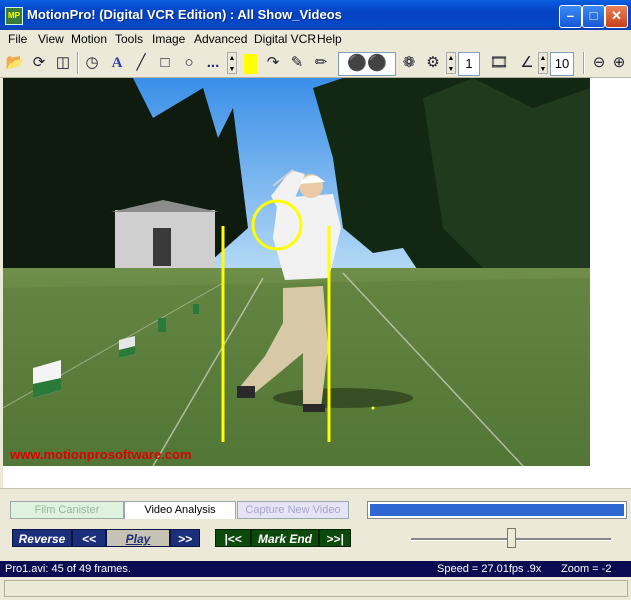 Image resolution: width=631 pixels, height=600 pixels. What do you see at coordinates (189, 63) in the screenshot?
I see `circle-icon: ○` at bounding box center [189, 63].